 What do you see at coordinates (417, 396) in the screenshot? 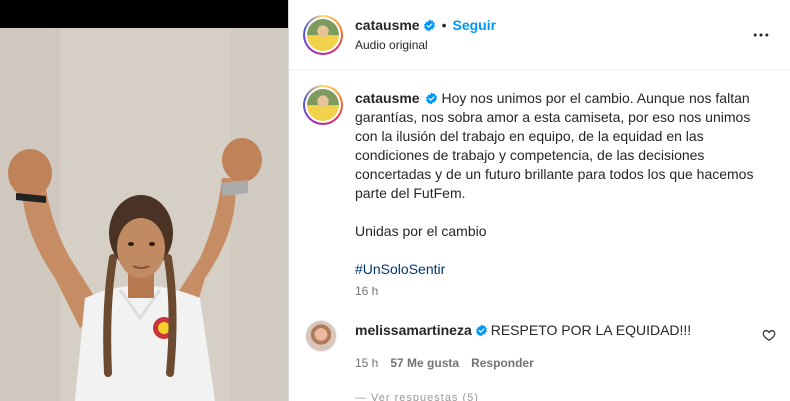
I see `view-replies-link: — Ver respuestas (5)` at bounding box center [417, 396].